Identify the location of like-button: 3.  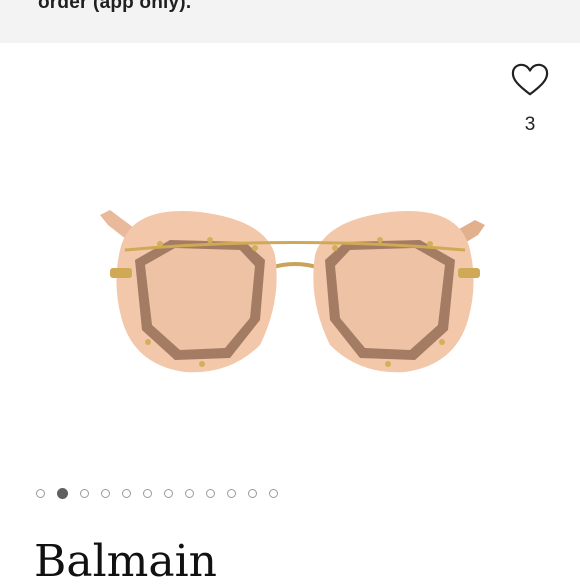
(530, 102).